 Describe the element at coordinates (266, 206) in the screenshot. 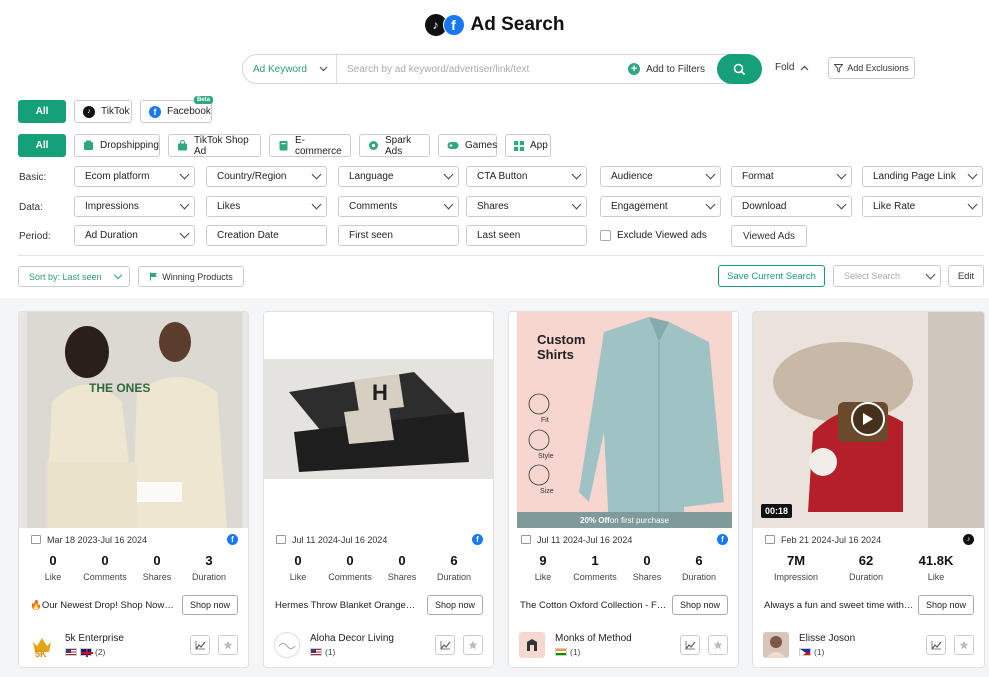

I see `filter-likes: Likes` at that location.